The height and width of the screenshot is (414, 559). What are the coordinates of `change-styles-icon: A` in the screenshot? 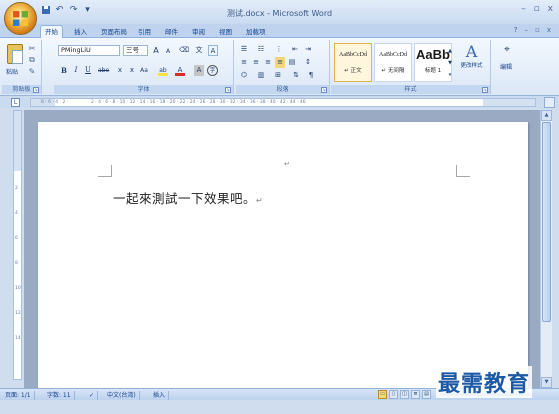 It's located at (471, 51).